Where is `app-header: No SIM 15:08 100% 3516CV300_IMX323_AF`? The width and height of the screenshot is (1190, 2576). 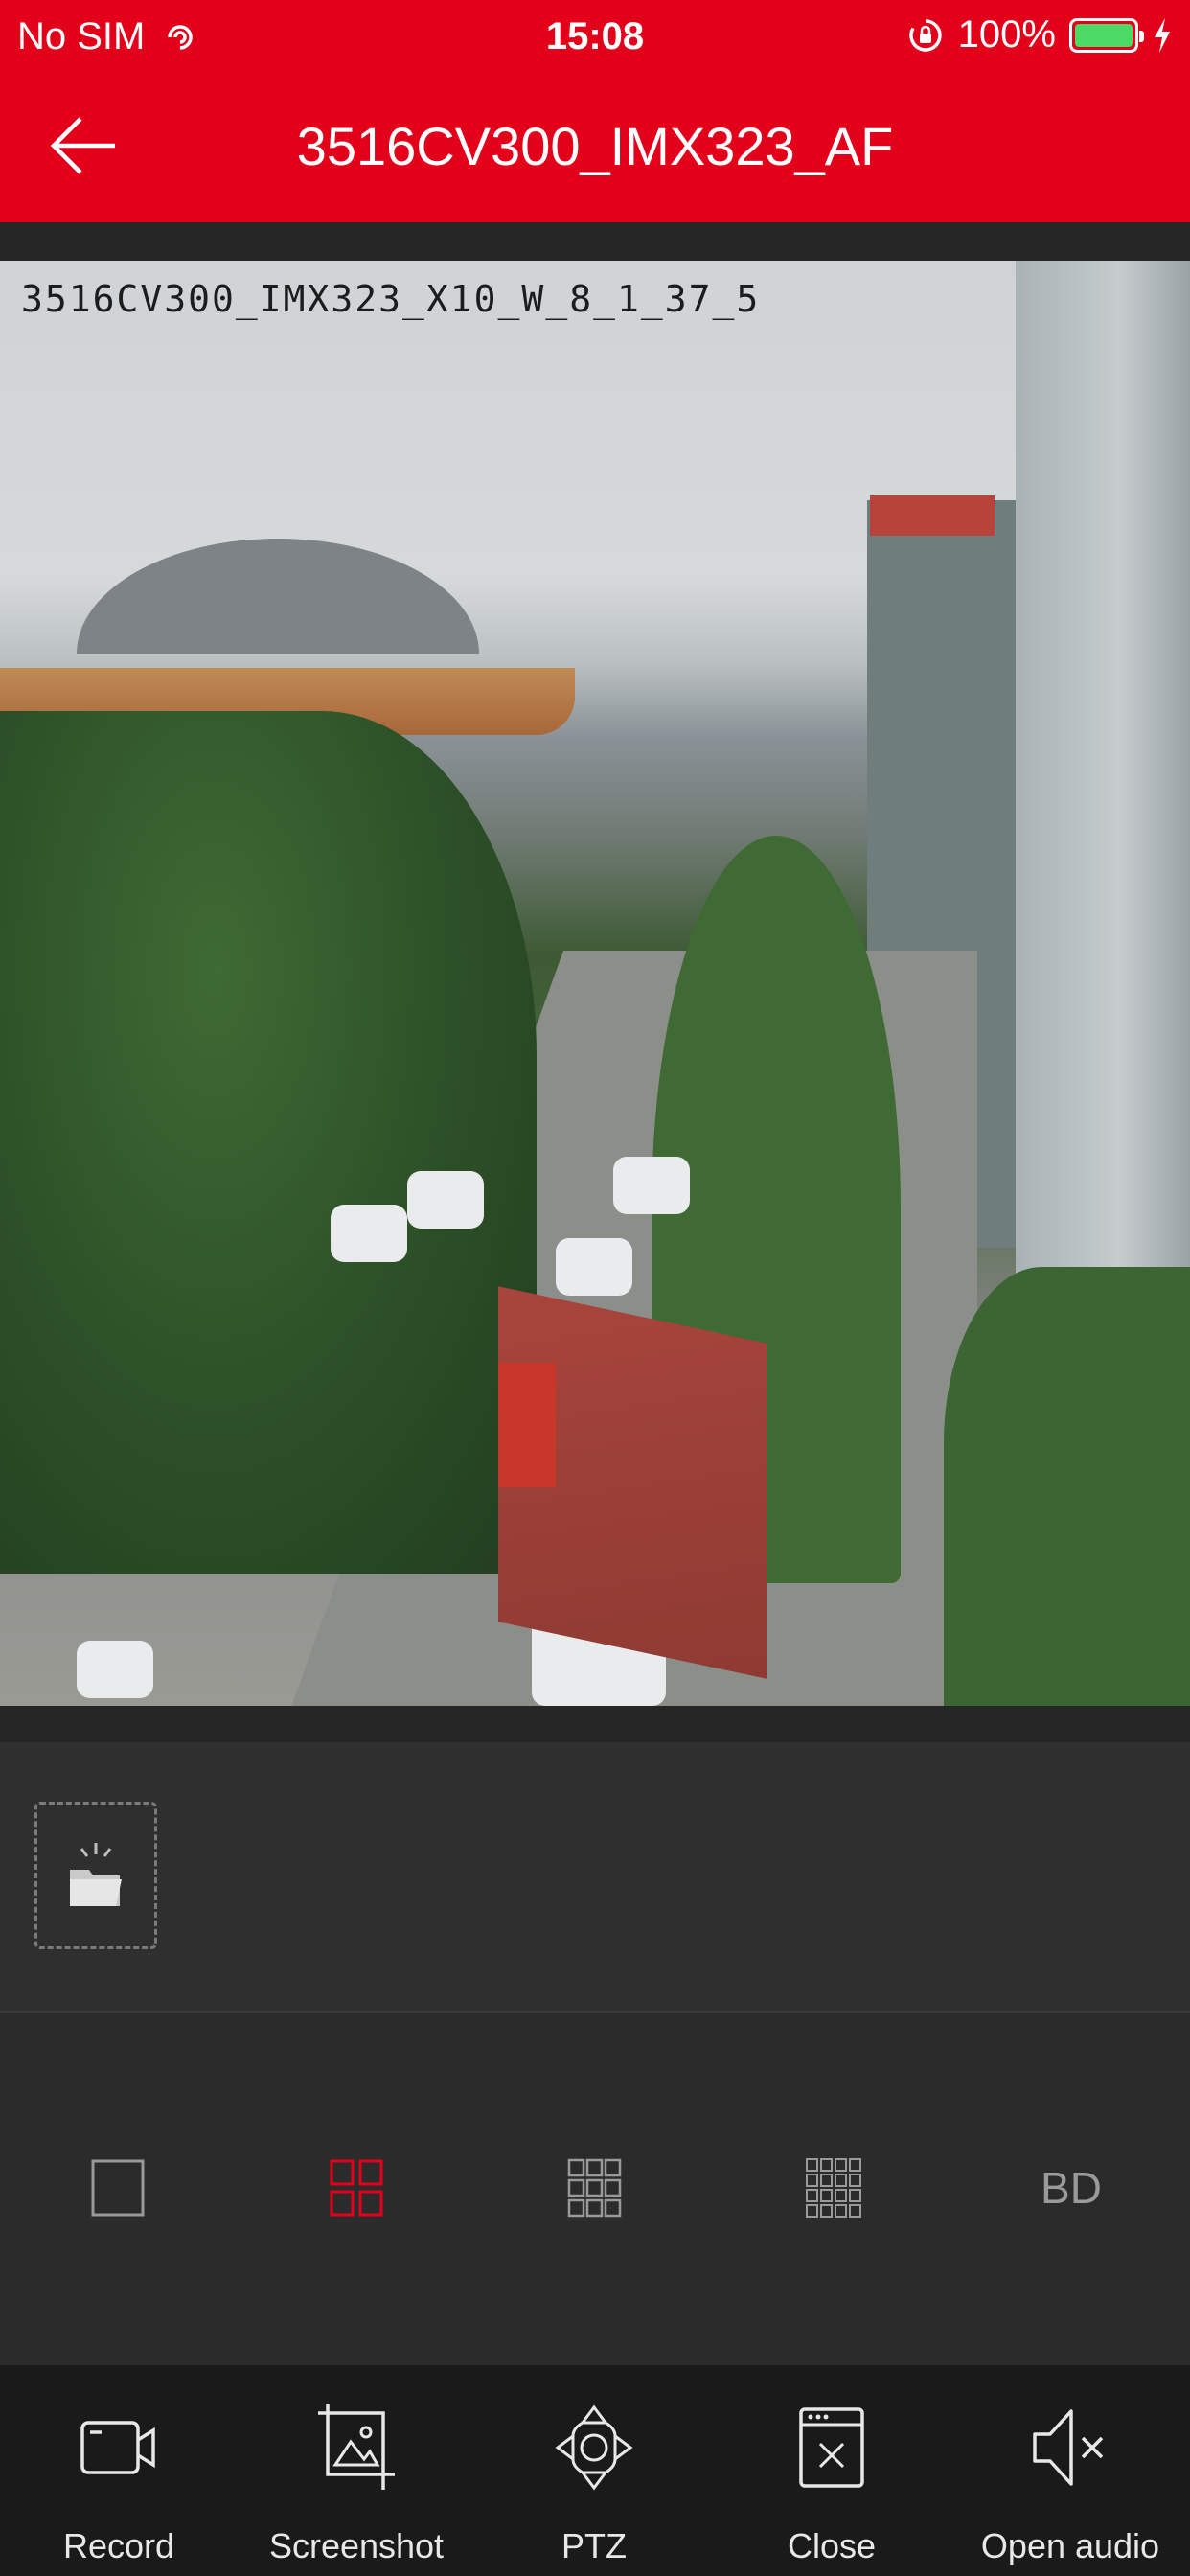
app-header: No SIM 15:08 100% 3516CV300_IMX323_AF is located at coordinates (595, 111).